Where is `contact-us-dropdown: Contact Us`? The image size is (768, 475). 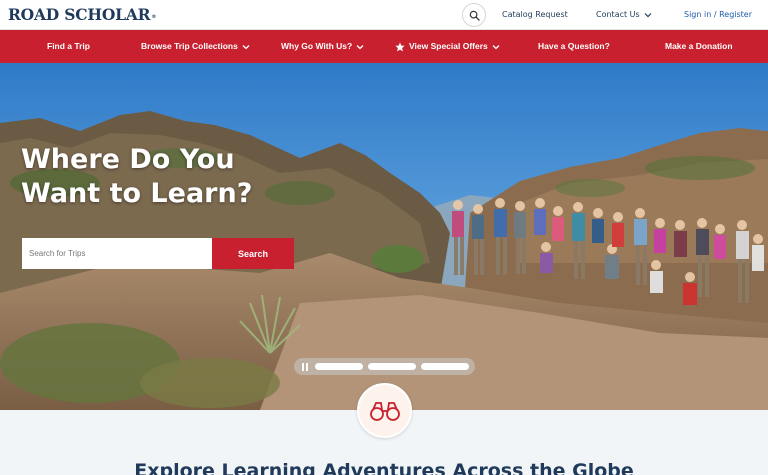 contact-us-dropdown: Contact Us is located at coordinates (624, 15).